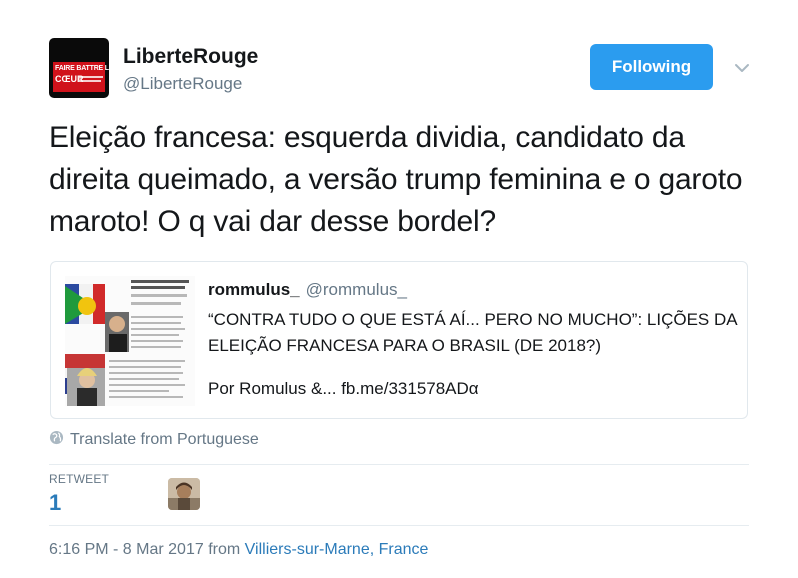 The height and width of the screenshot is (578, 798). Describe the element at coordinates (337, 549) in the screenshot. I see `location-link: Villiers-sur-Marne, France` at that location.